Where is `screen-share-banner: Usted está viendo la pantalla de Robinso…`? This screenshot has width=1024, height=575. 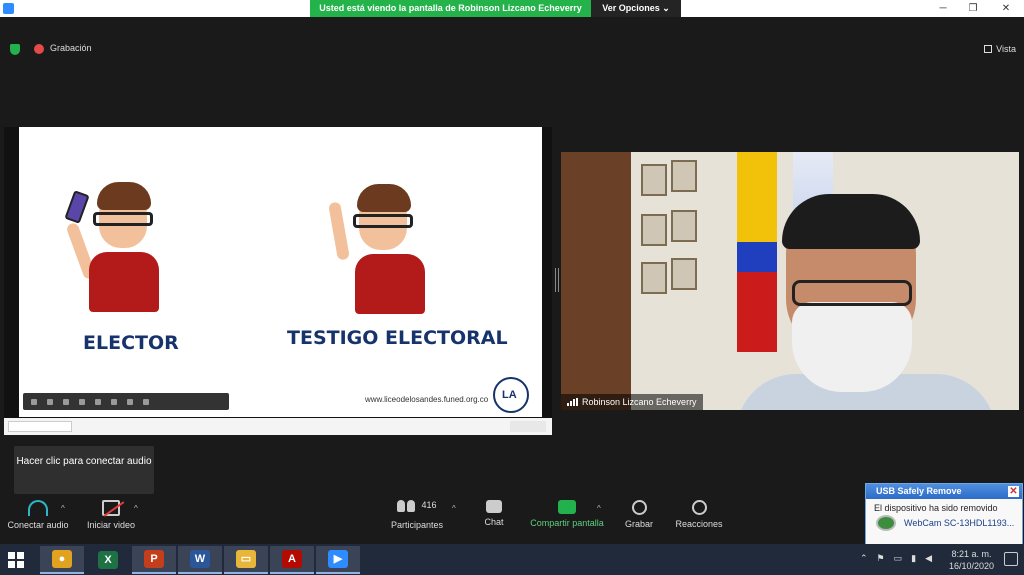
screen-share-banner: Usted está viendo la pantalla de Robinso… is located at coordinates (495, 8).